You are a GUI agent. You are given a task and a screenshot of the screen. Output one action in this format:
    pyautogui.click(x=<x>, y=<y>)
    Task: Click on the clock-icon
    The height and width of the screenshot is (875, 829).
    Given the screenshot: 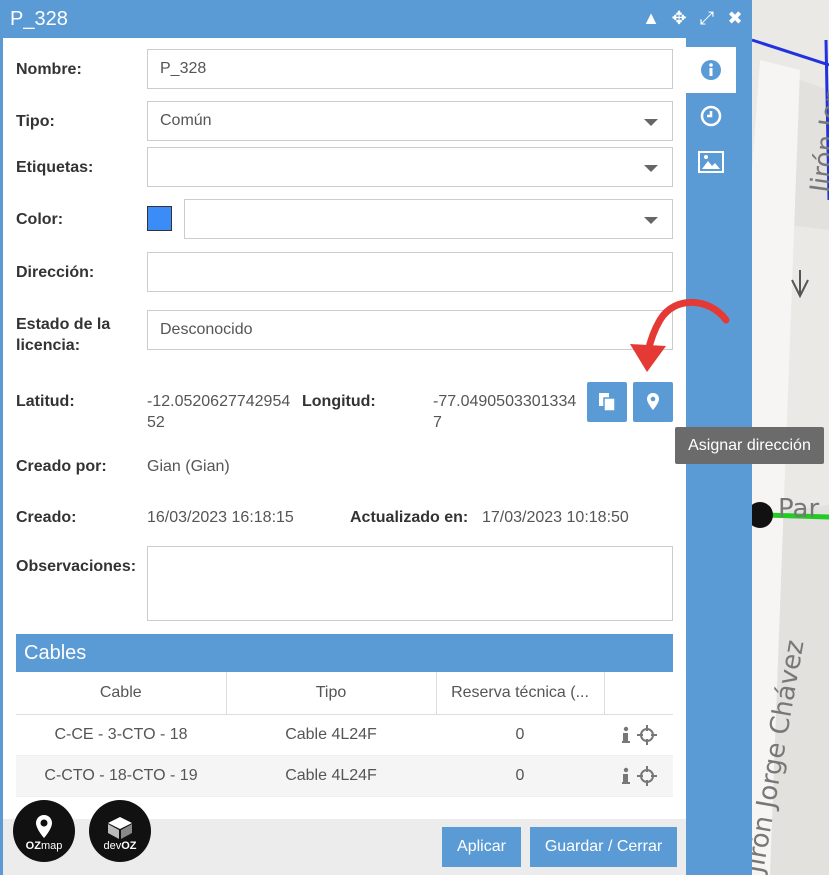 What is the action you would take?
    pyautogui.click(x=711, y=116)
    